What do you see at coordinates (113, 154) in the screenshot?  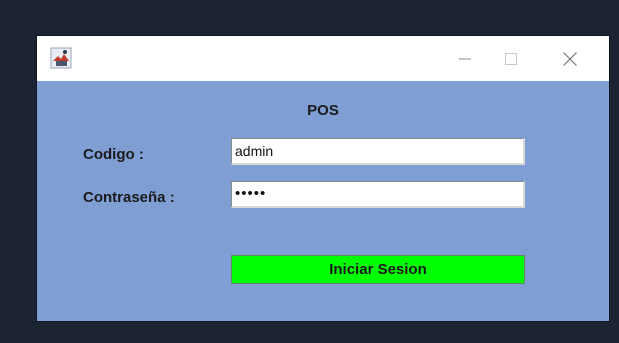 I see `codigo-label: Codigo :` at bounding box center [113, 154].